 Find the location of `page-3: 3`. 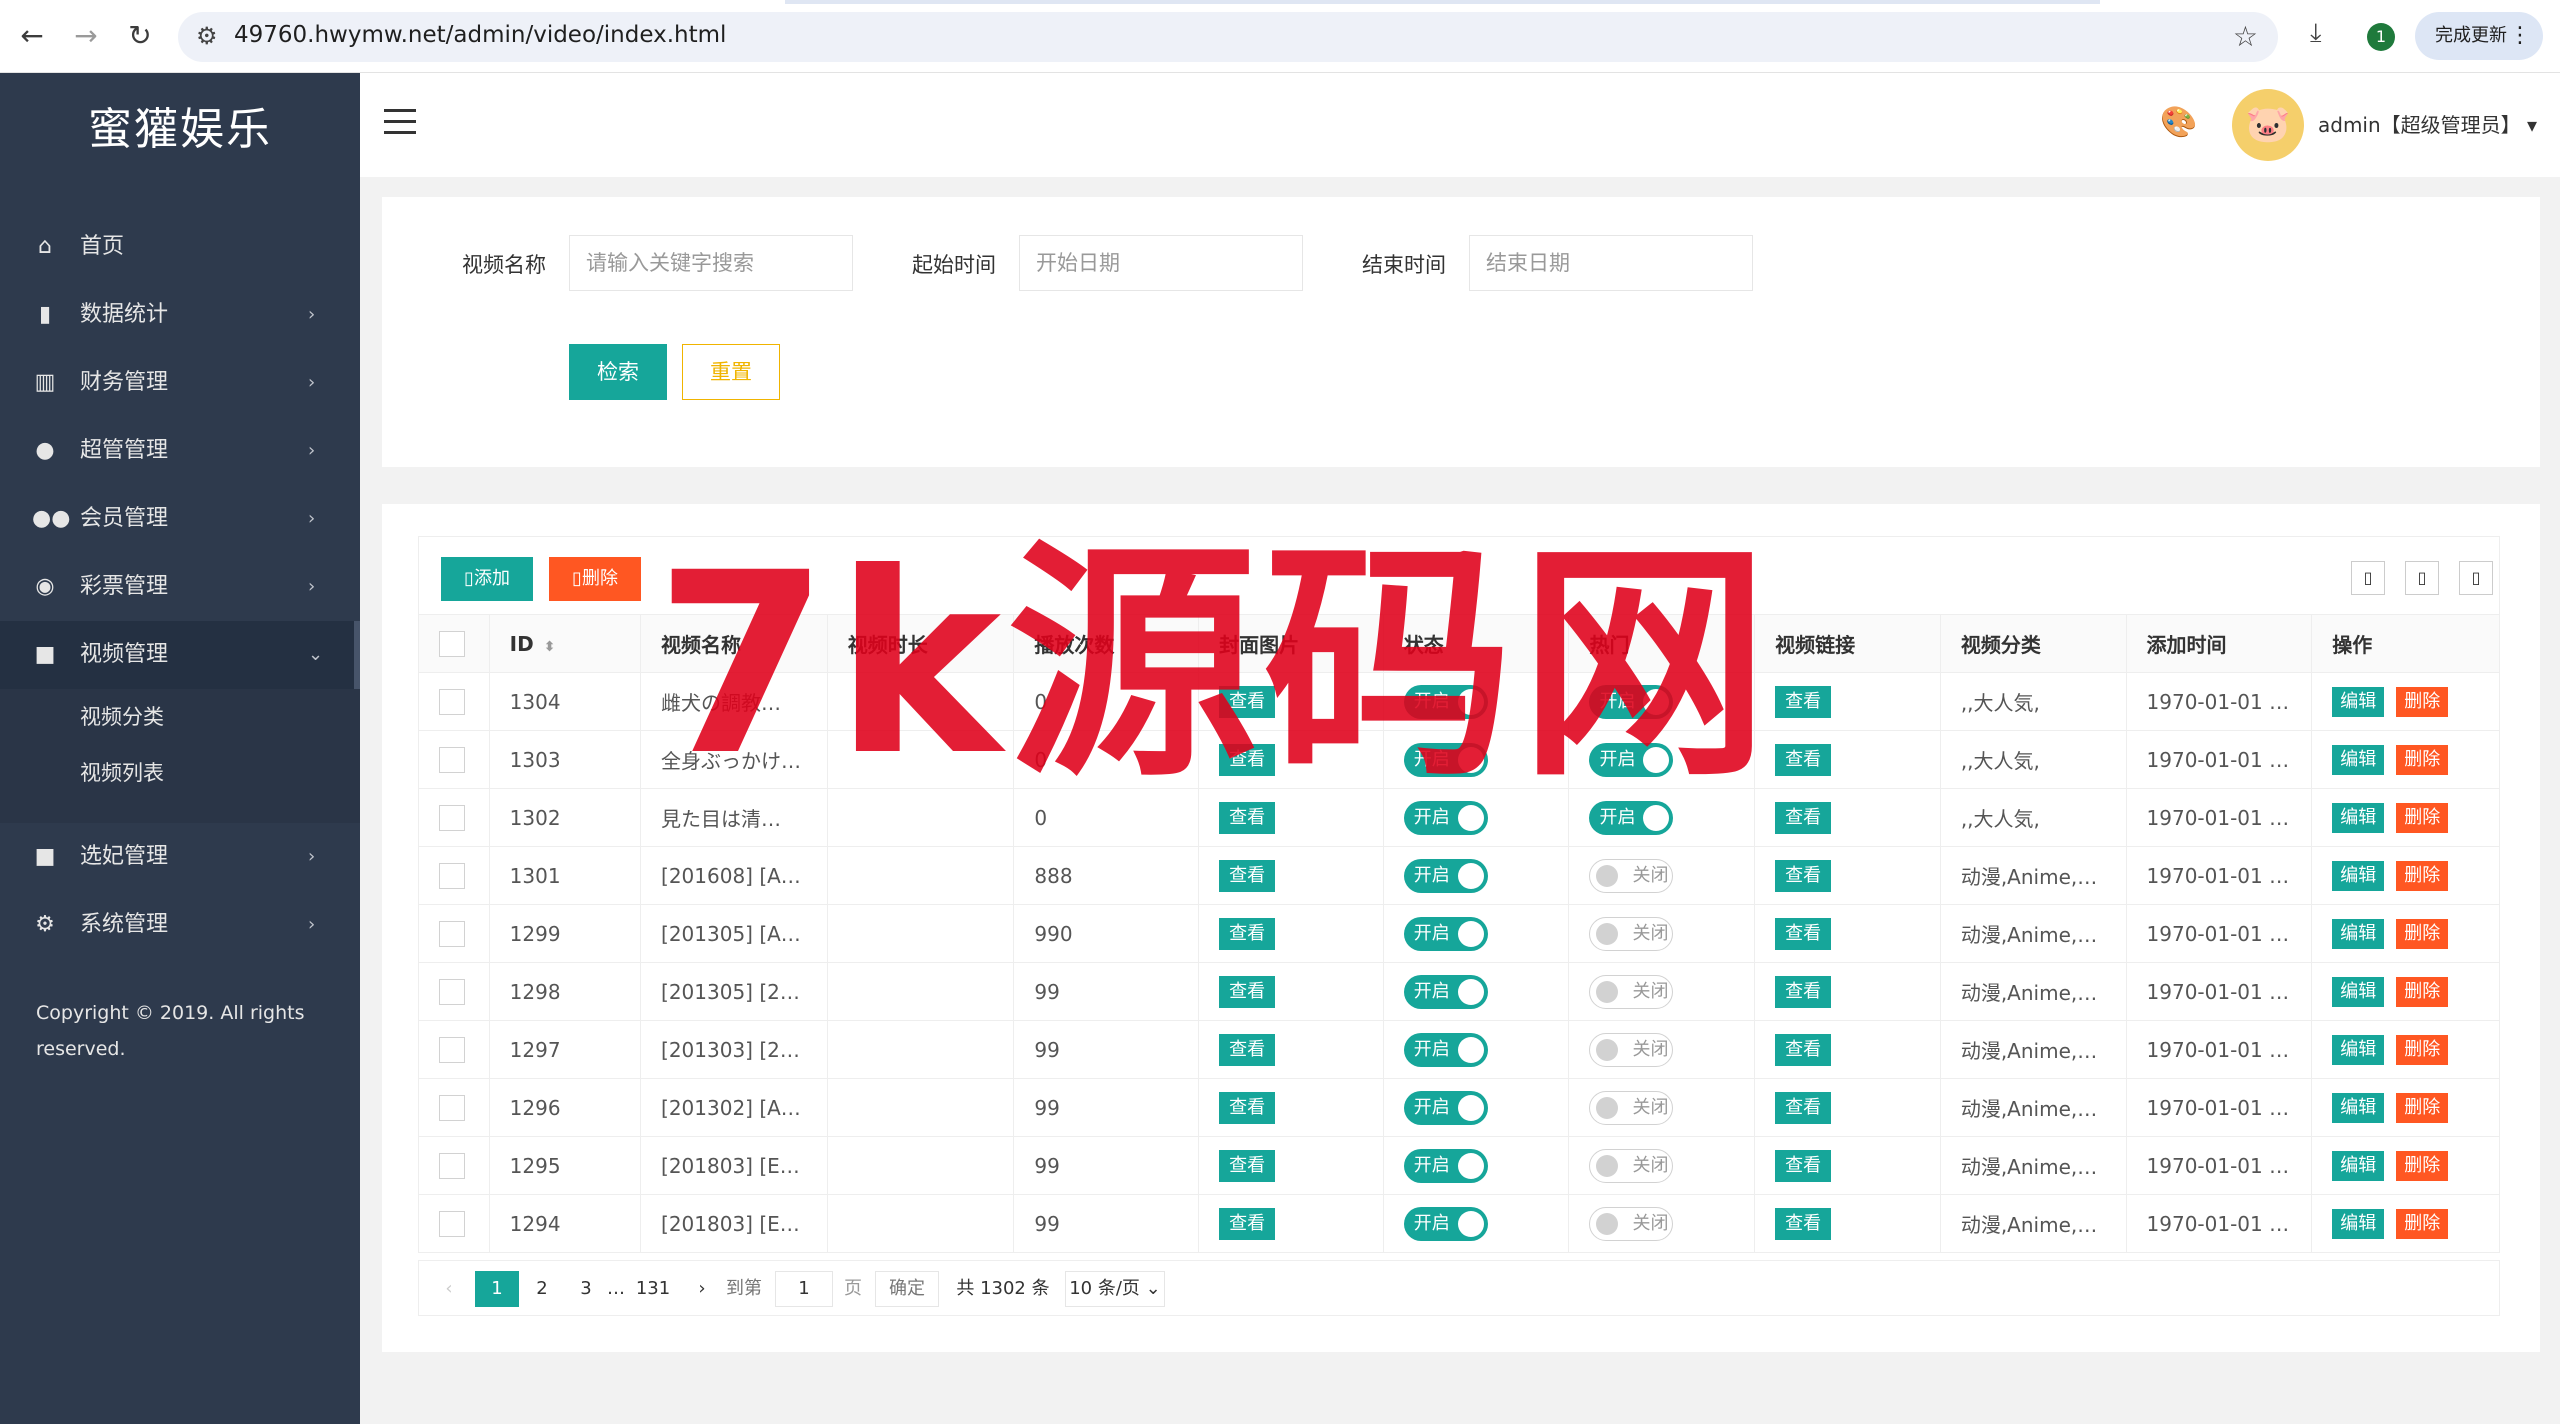

page-3: 3 is located at coordinates (586, 1289).